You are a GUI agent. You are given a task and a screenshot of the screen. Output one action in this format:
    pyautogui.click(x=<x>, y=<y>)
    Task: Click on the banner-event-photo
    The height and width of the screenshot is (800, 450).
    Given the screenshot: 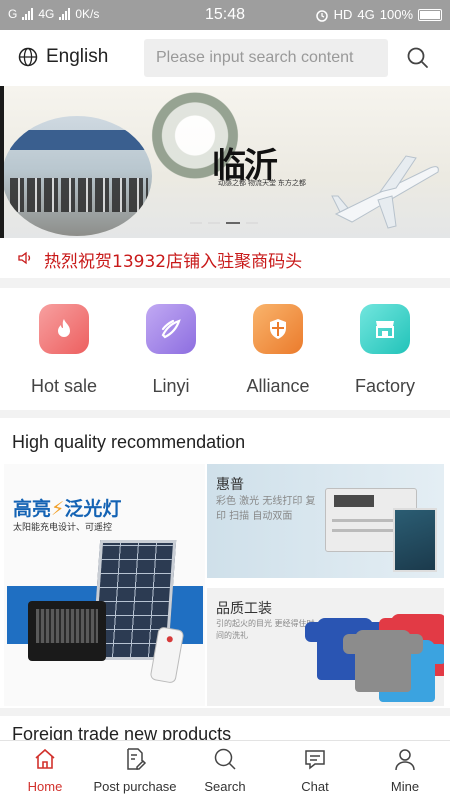 What is the action you would take?
    pyautogui.click(x=77, y=176)
    